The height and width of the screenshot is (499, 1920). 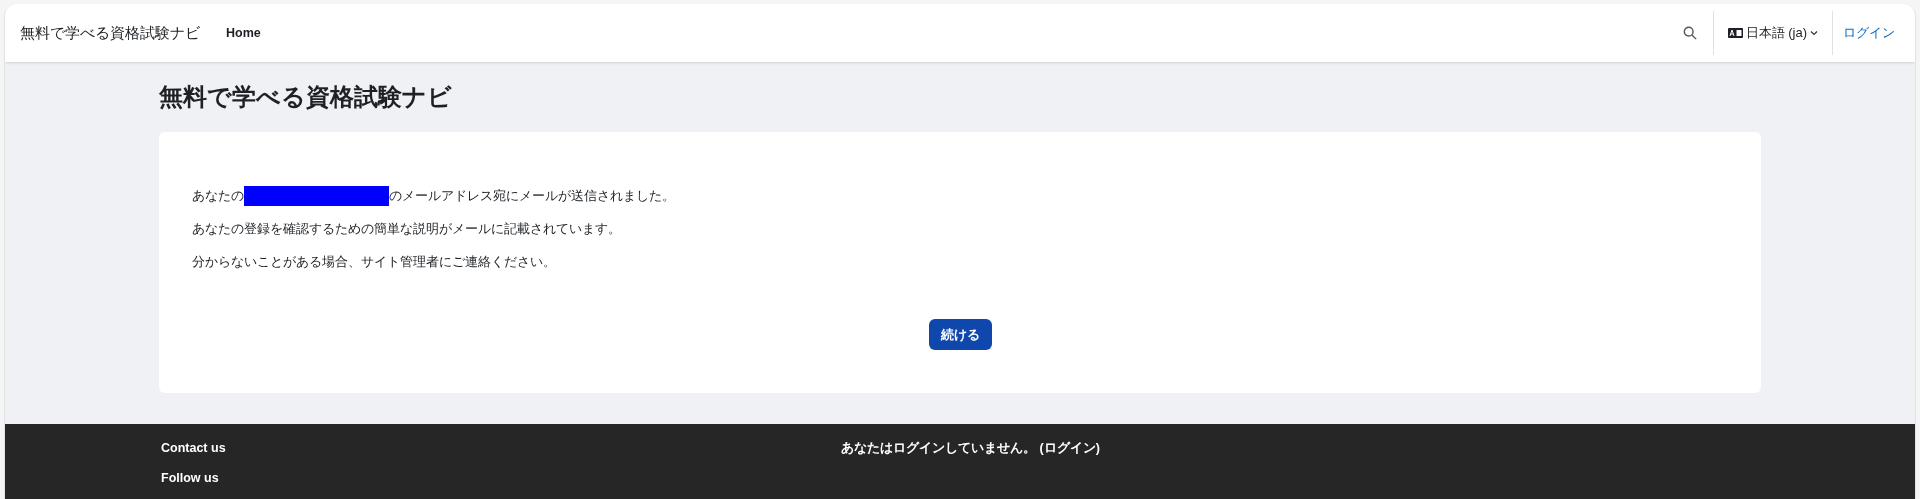 I want to click on message-text: 分からないことがある場合、サイト管理者にご連絡ください。, so click(x=374, y=262).